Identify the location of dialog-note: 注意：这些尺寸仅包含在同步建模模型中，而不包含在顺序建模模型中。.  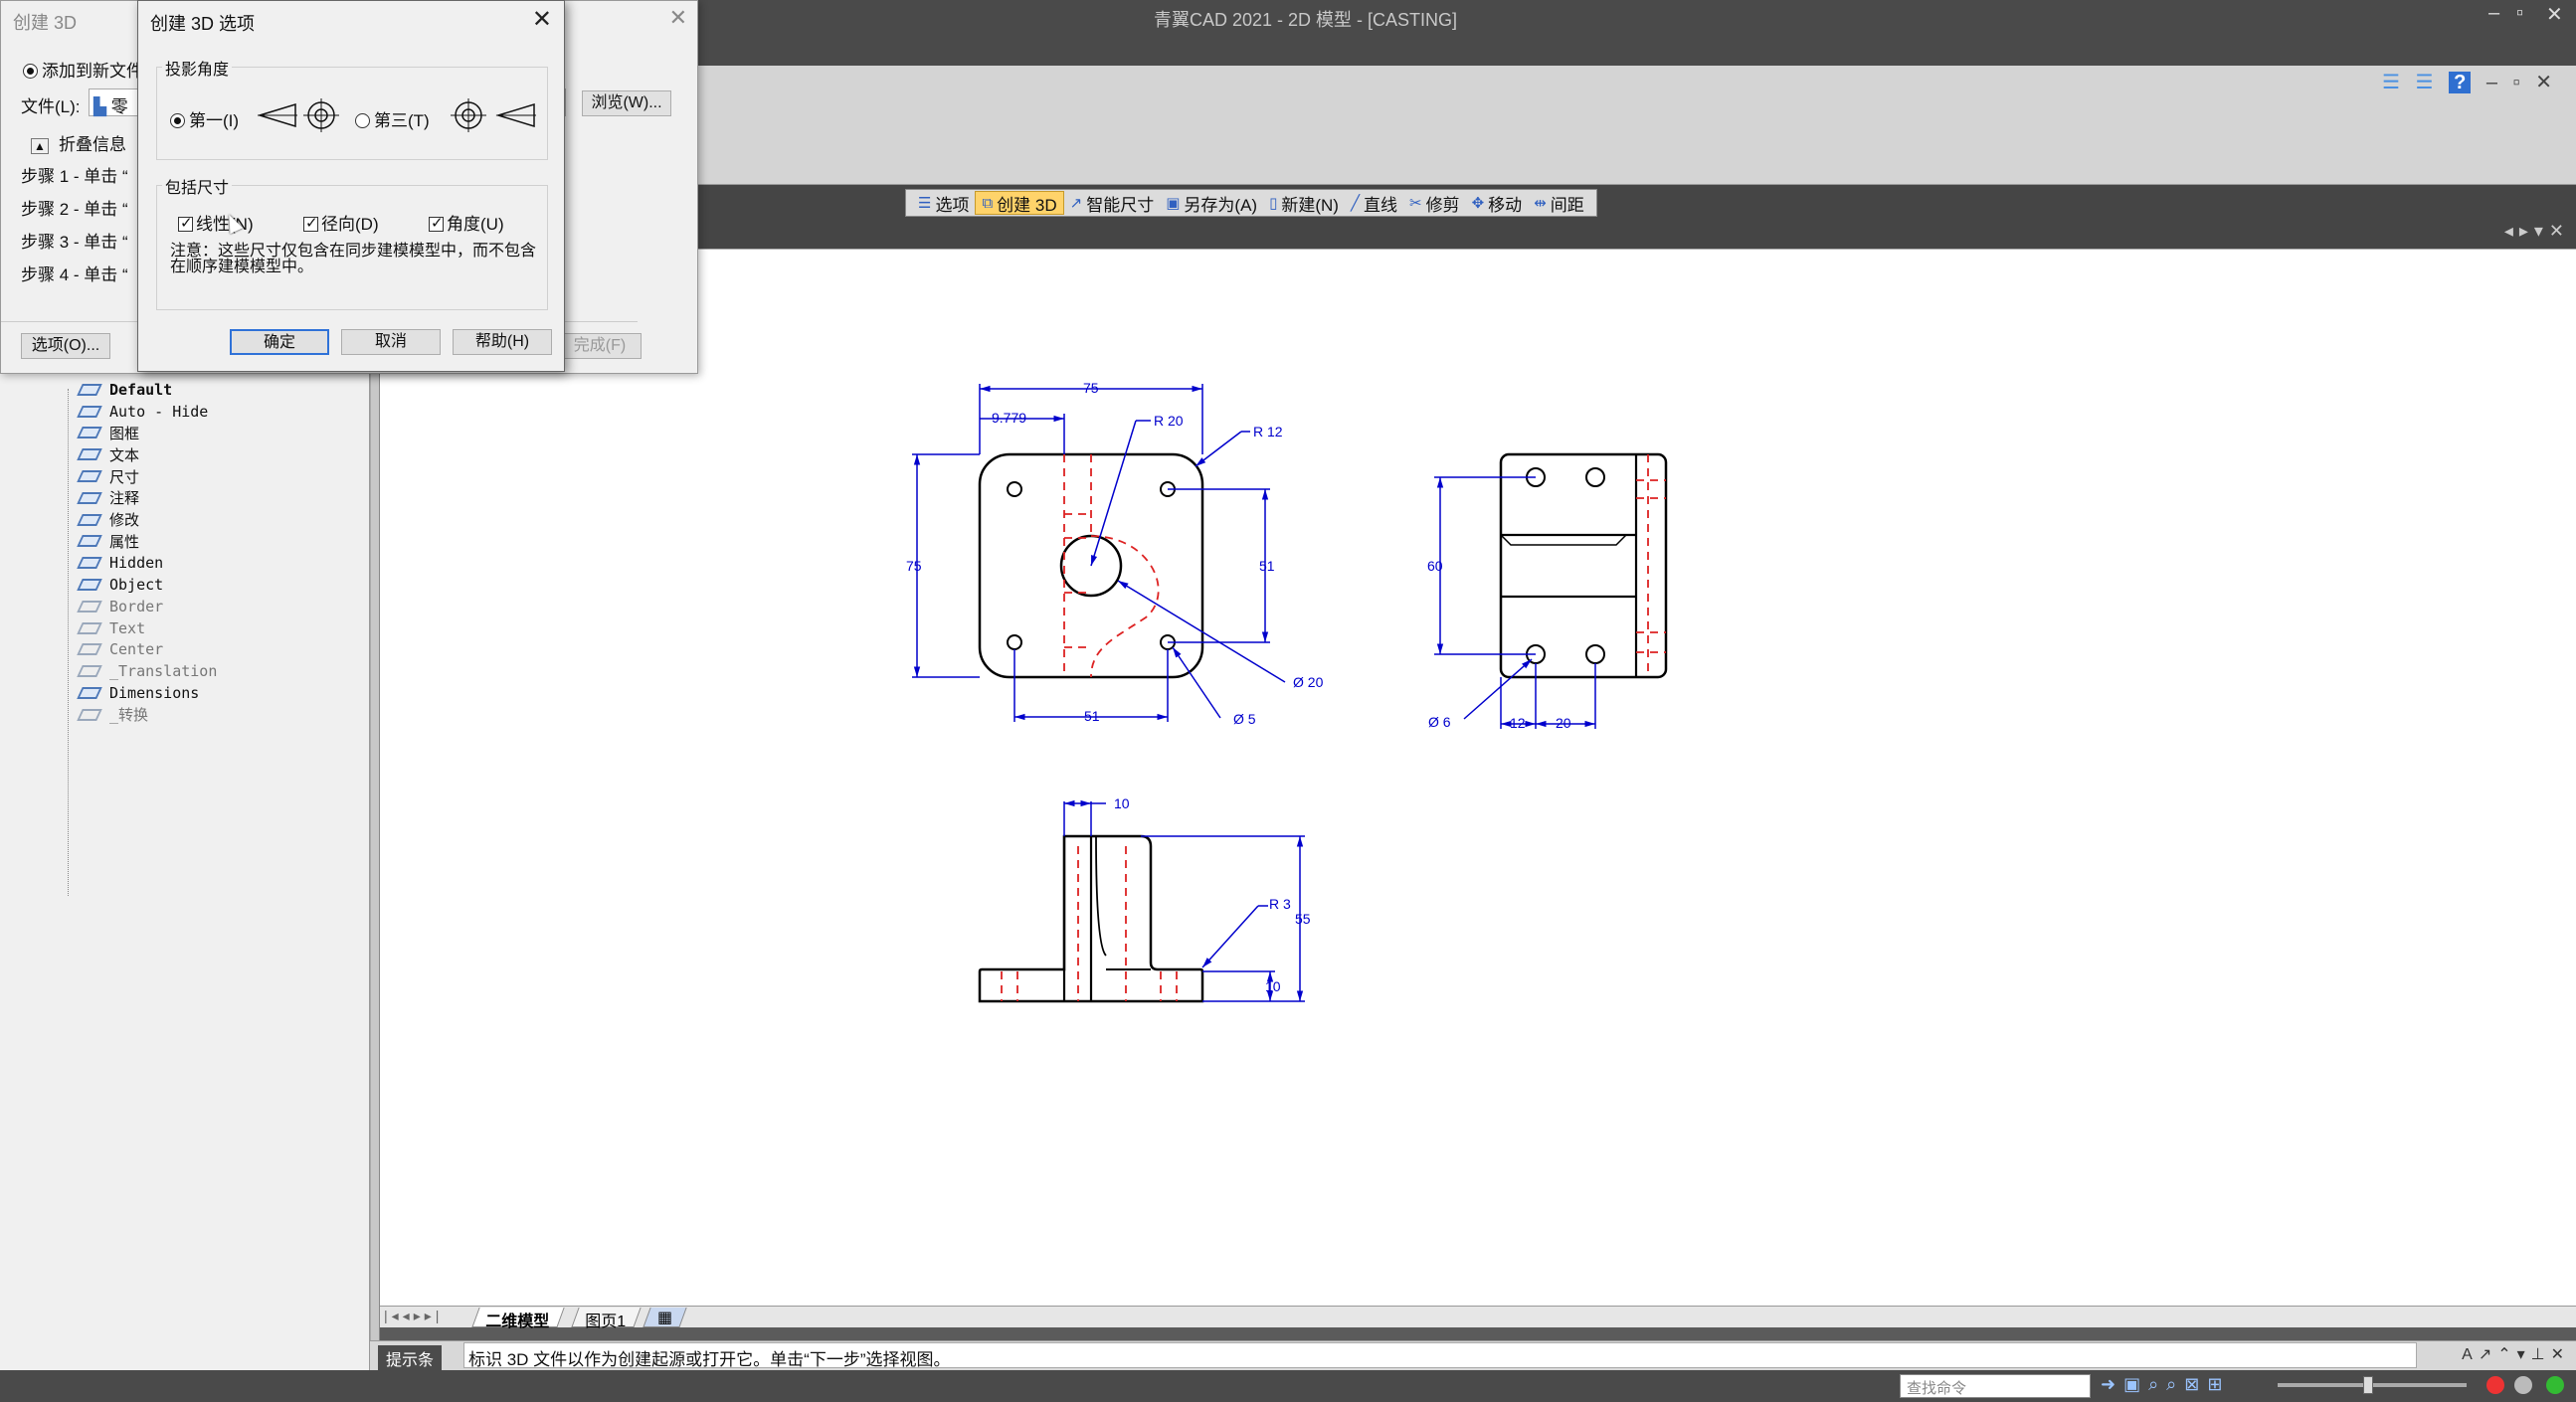
(353, 259).